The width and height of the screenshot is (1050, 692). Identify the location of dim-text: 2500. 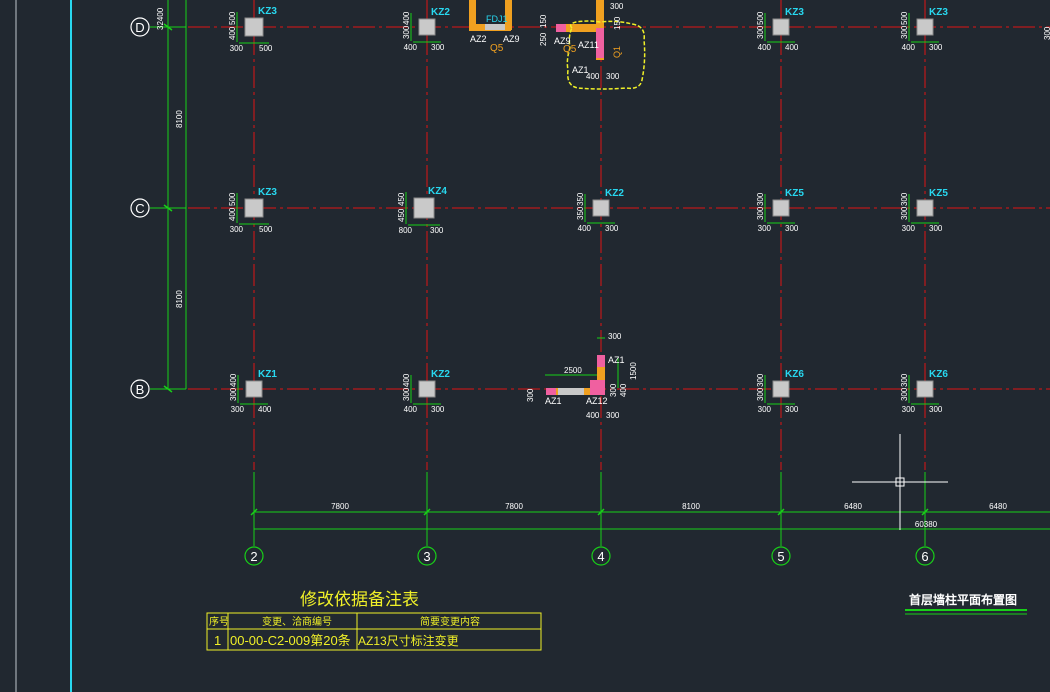
(573, 370).